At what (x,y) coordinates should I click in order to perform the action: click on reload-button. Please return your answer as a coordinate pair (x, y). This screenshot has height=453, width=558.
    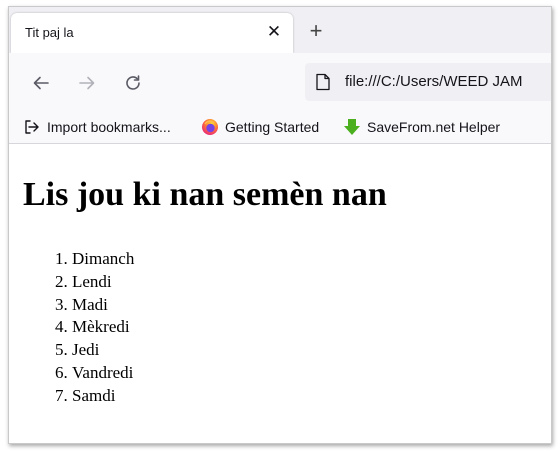
    Looking at the image, I should click on (133, 83).